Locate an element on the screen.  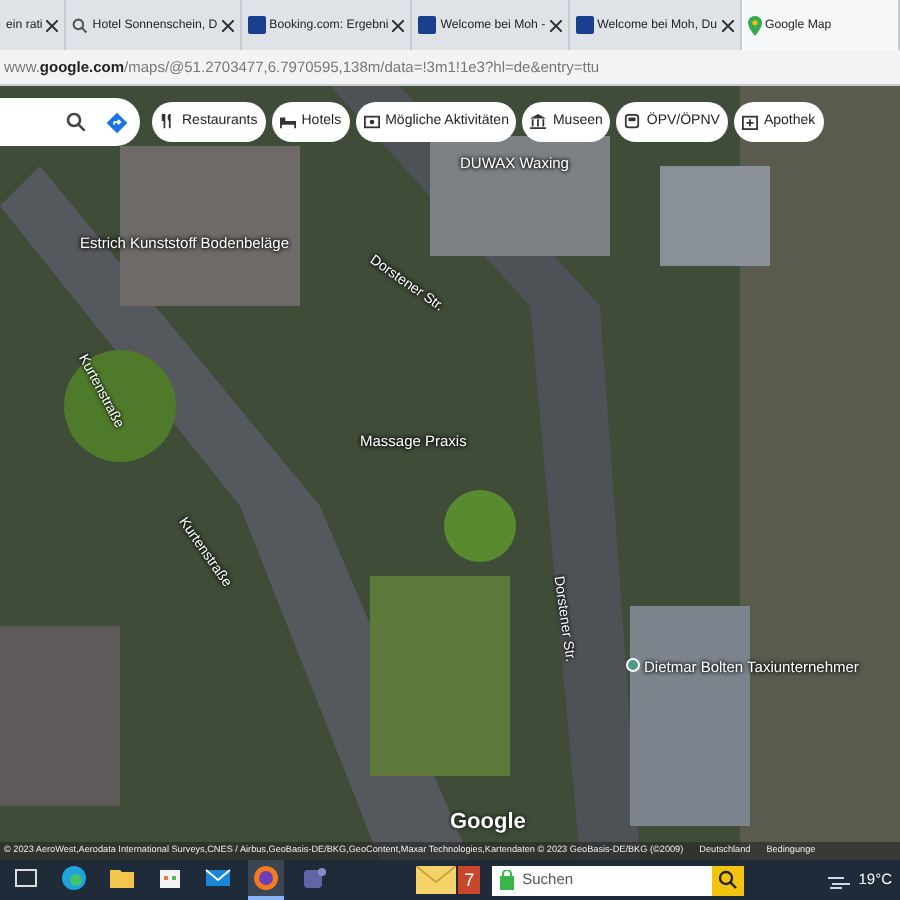
museum-icon is located at coordinates (538, 122).